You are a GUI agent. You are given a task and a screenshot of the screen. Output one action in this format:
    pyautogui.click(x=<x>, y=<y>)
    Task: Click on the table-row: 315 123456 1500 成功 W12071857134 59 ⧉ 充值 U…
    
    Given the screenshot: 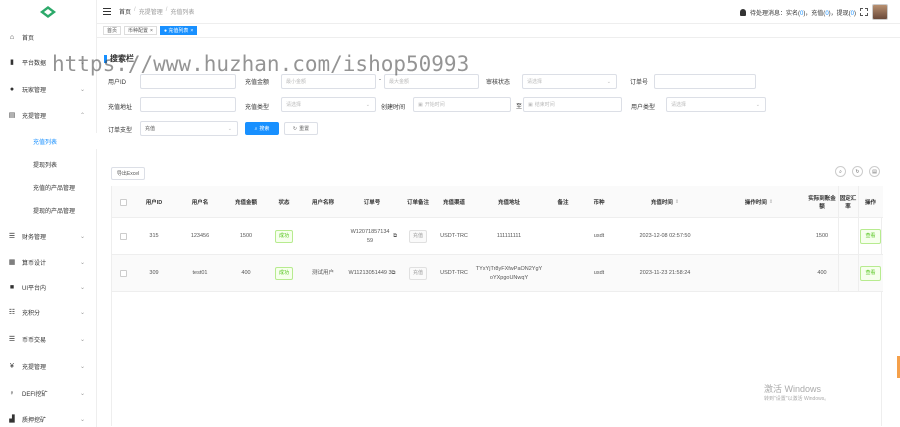 What is the action you would take?
    pyautogui.click(x=497, y=236)
    